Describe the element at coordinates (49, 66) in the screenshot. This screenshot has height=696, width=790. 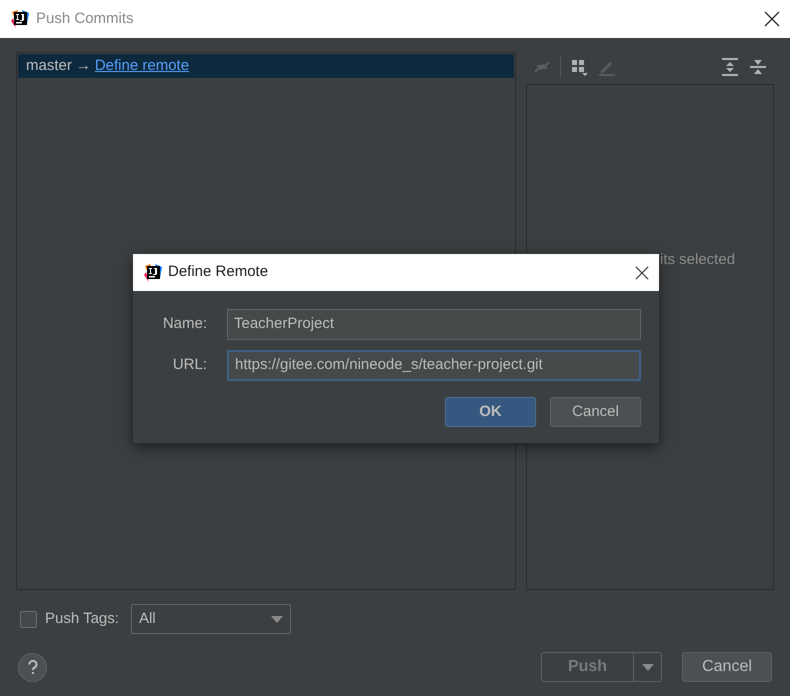
I see `branch-name: master` at that location.